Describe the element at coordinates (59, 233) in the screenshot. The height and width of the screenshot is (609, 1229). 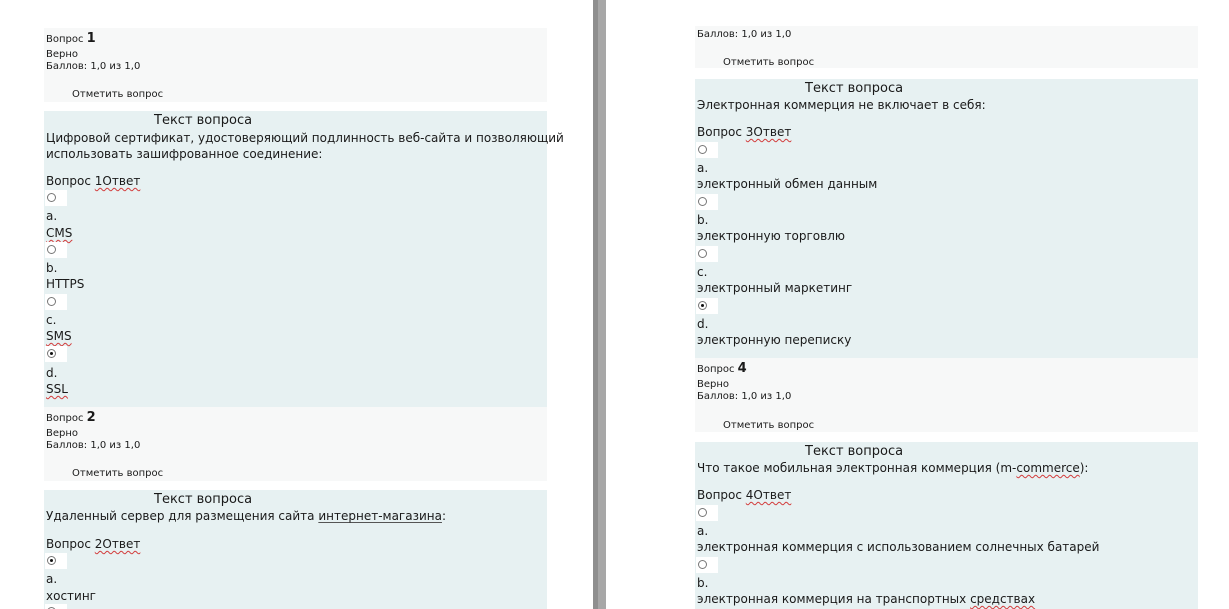
I see `question-1-option-a-text: CMS` at that location.